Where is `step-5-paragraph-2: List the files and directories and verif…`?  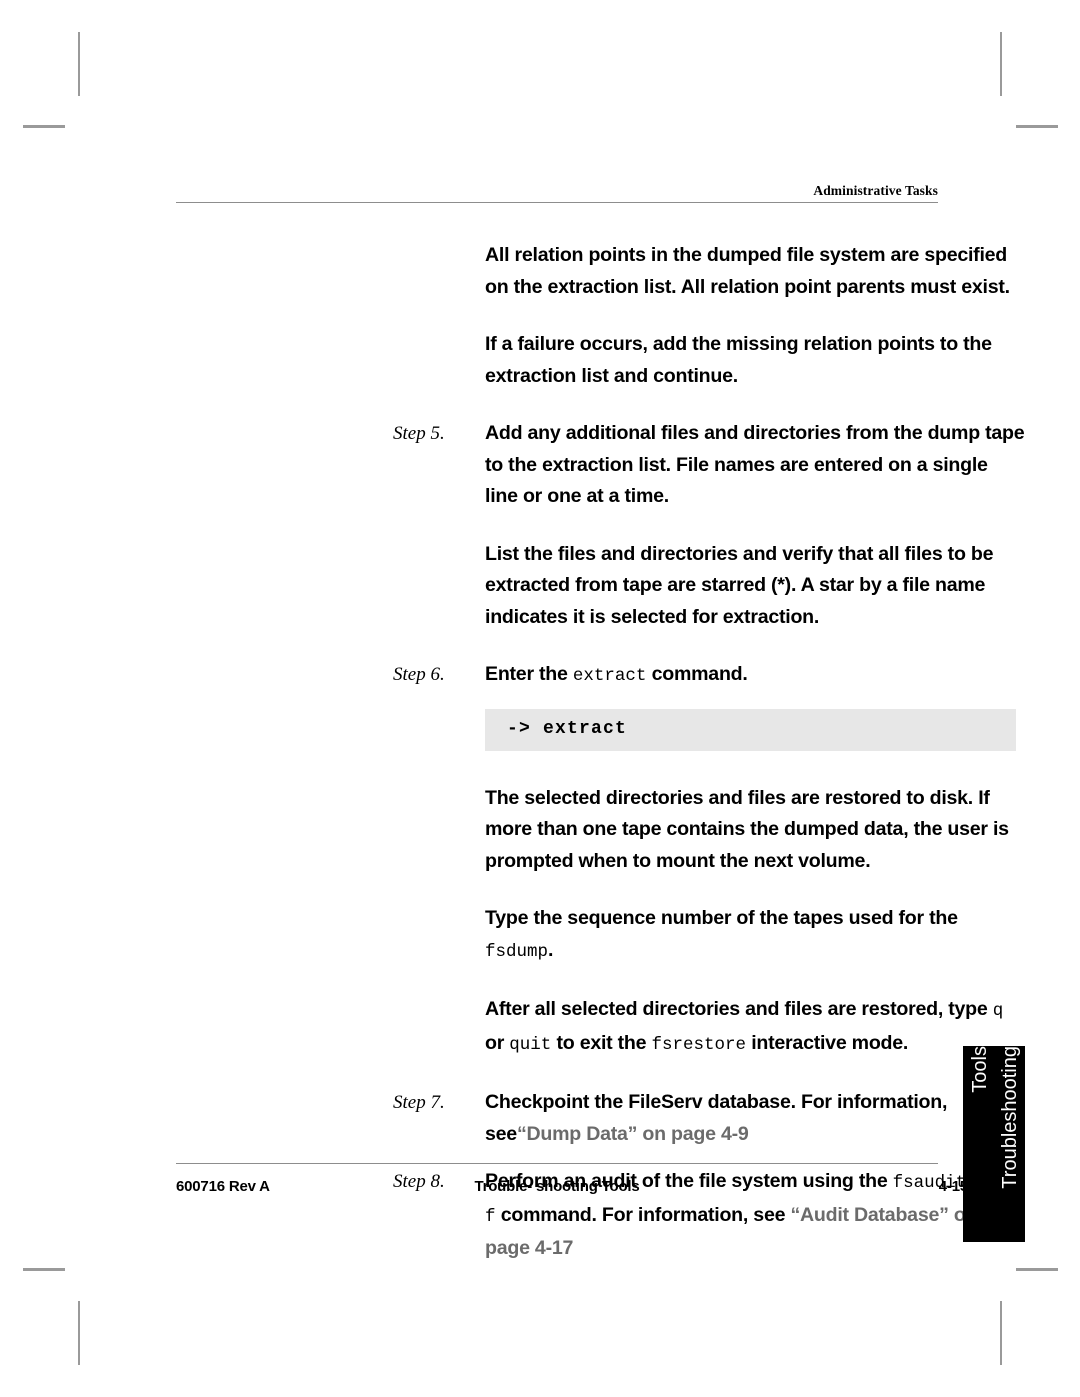
step-5-paragraph-2: List the files and directories and verif… is located at coordinates (739, 585).